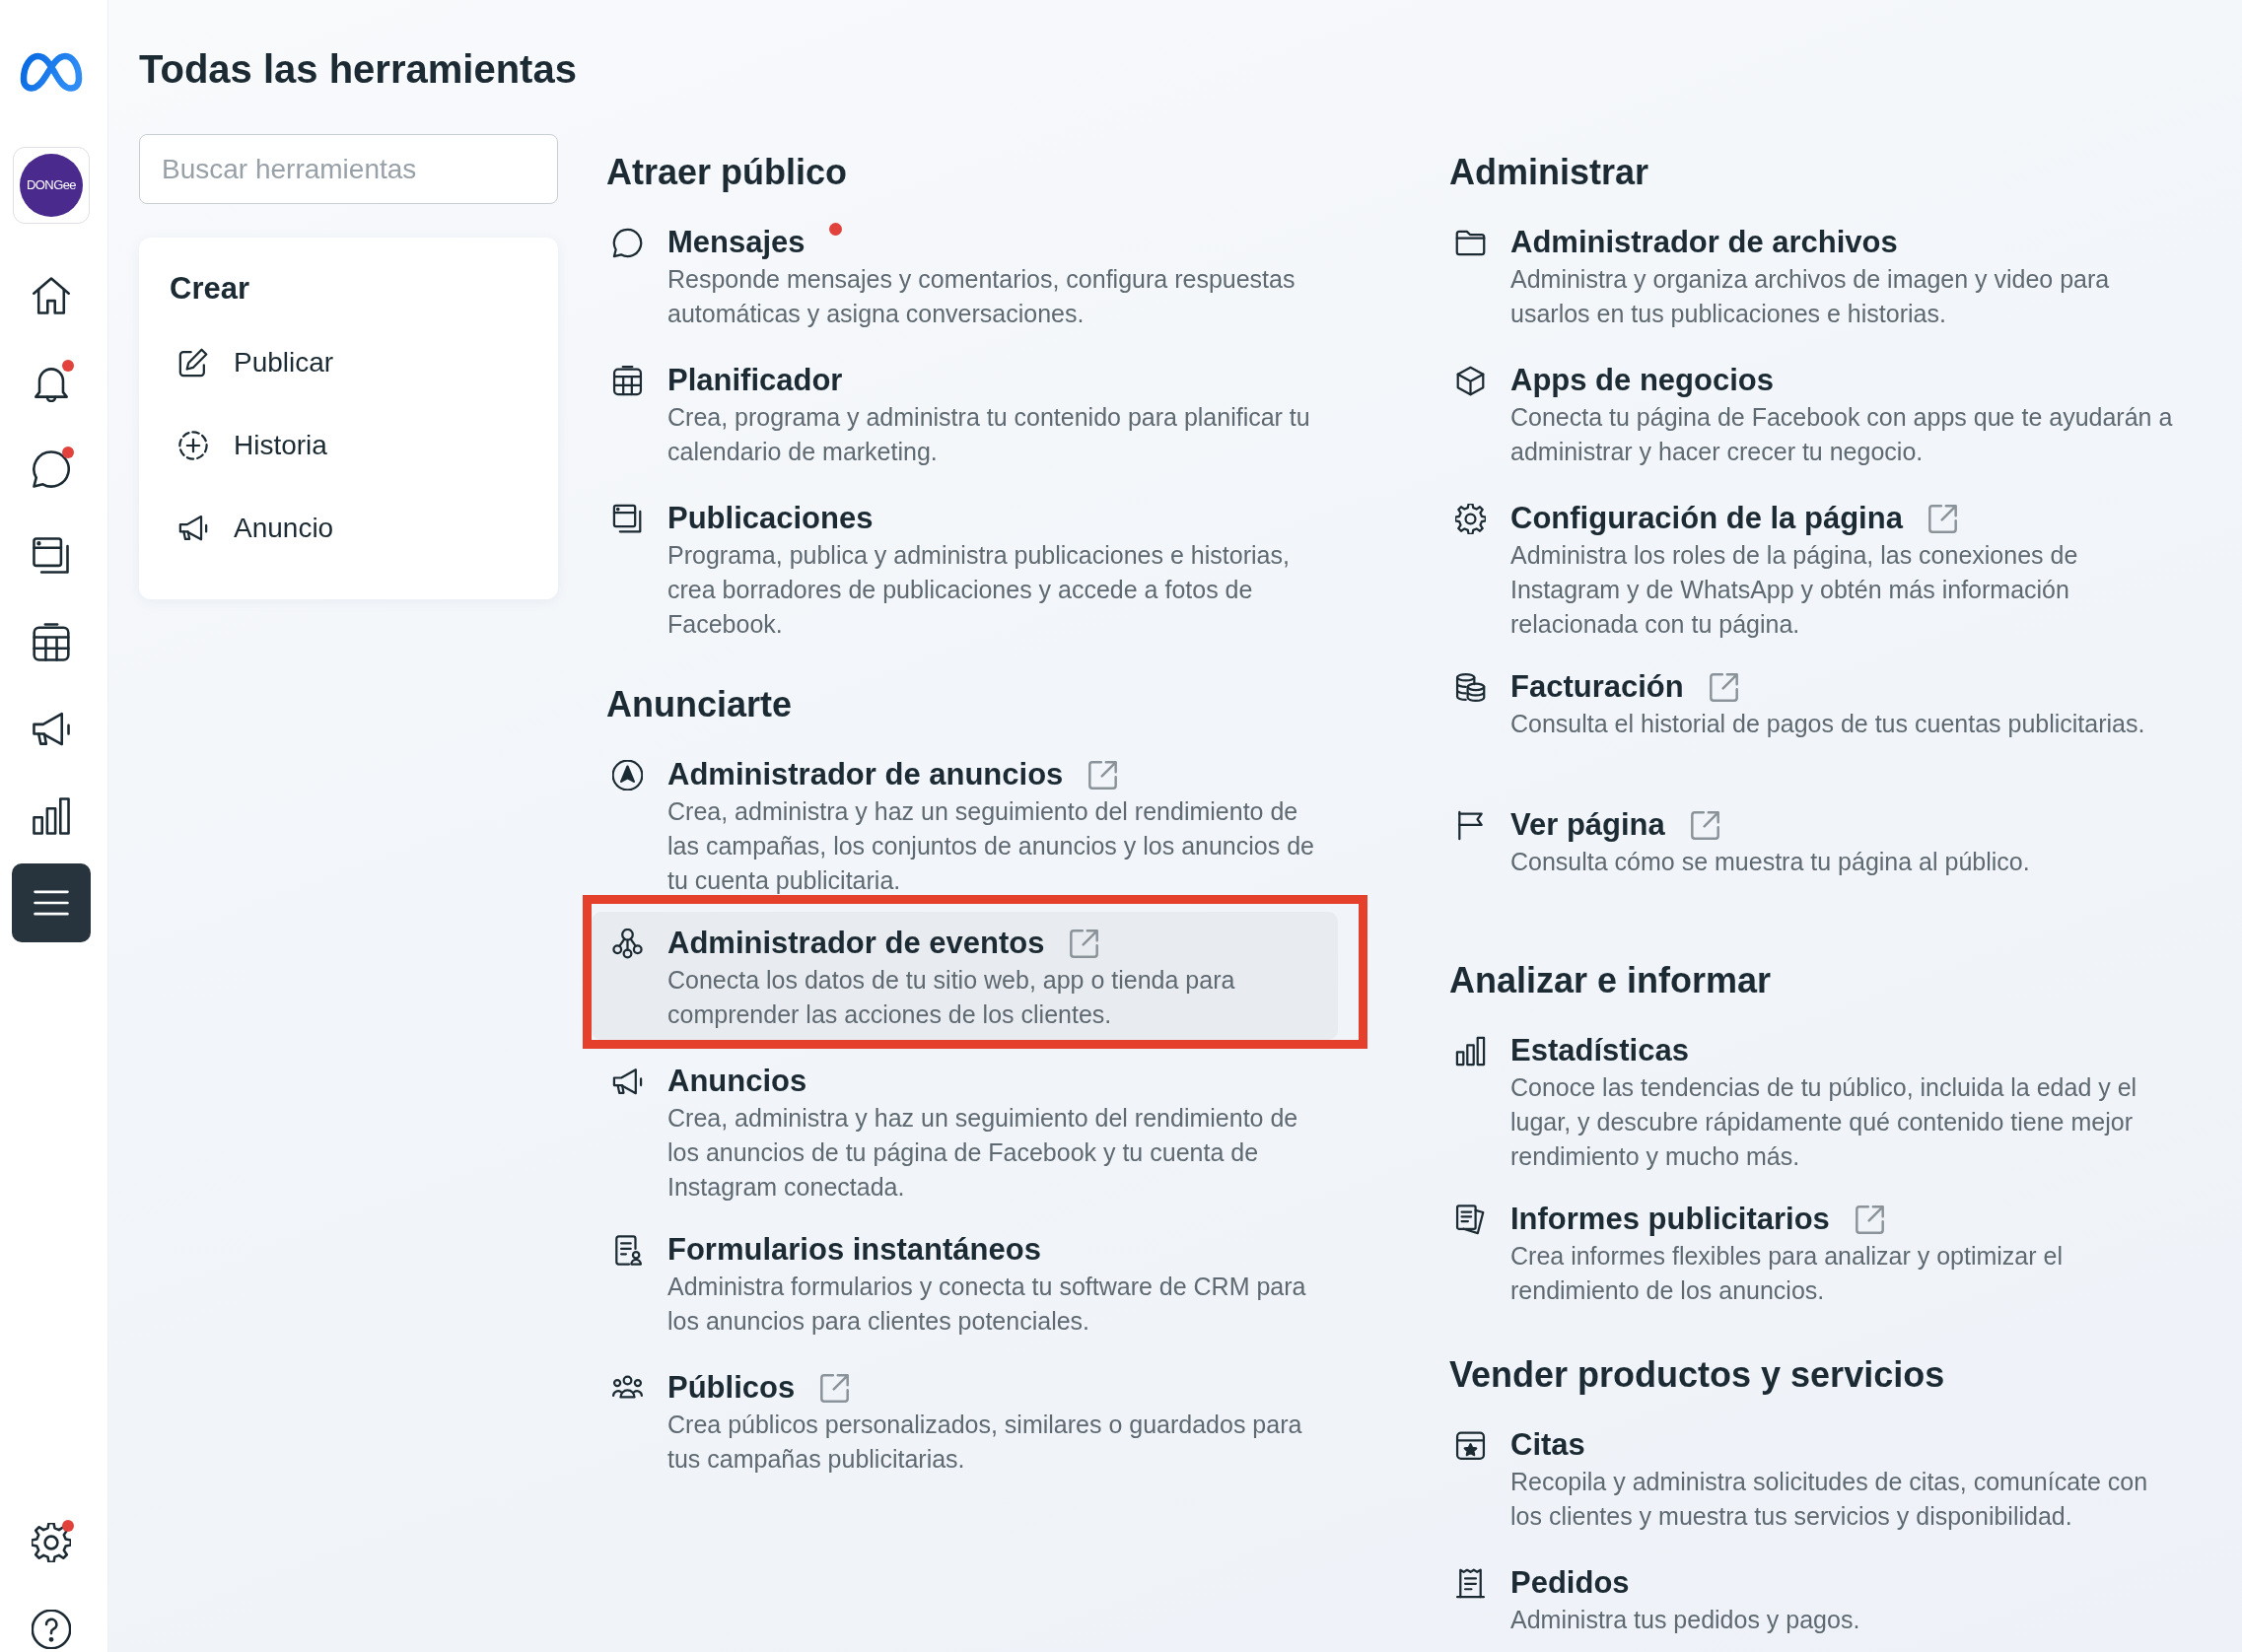 The height and width of the screenshot is (1652, 2242). Describe the element at coordinates (193, 445) in the screenshot. I see `dashed-circle-plus-icon` at that location.